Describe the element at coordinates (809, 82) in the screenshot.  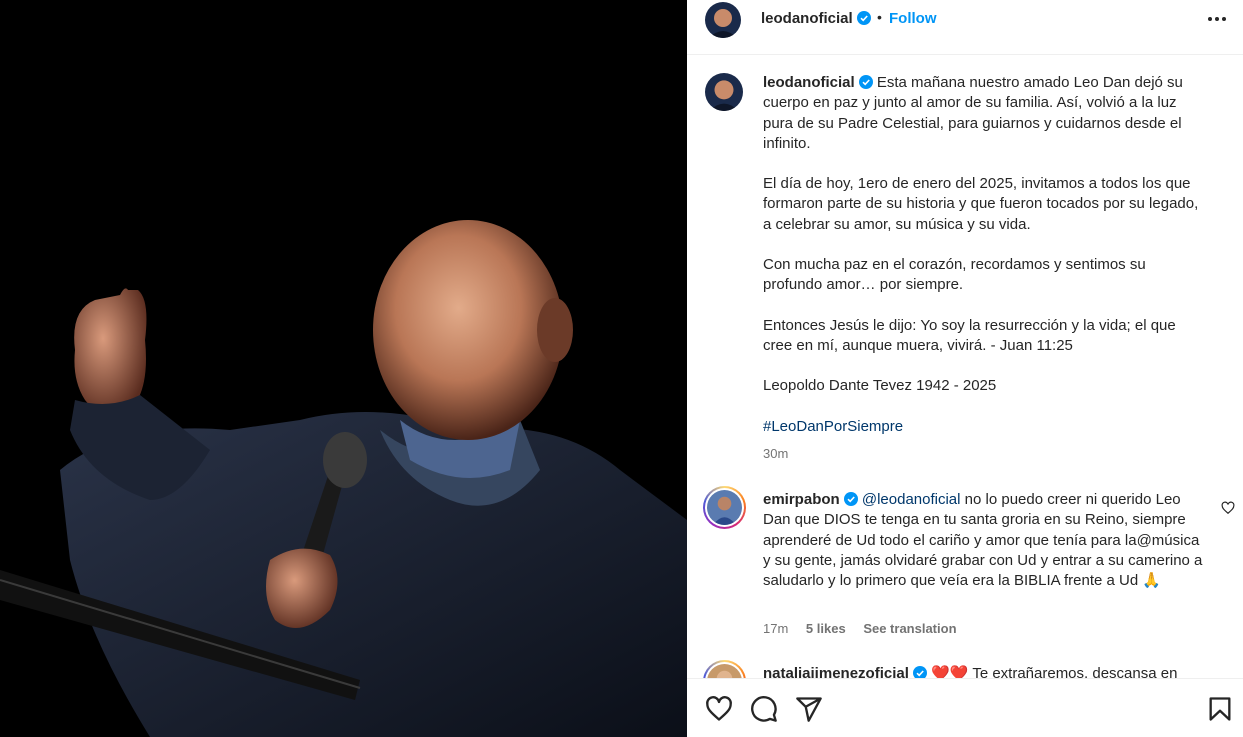
I see `caption-username: leodanoficial` at that location.